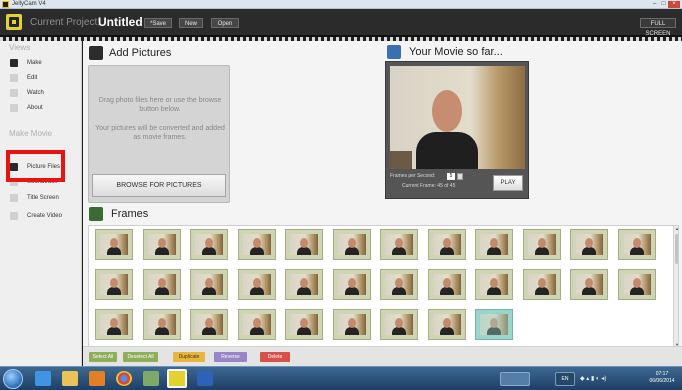 This screenshot has height=390, width=682. I want to click on project-label: Current Project:, so click(65, 22).